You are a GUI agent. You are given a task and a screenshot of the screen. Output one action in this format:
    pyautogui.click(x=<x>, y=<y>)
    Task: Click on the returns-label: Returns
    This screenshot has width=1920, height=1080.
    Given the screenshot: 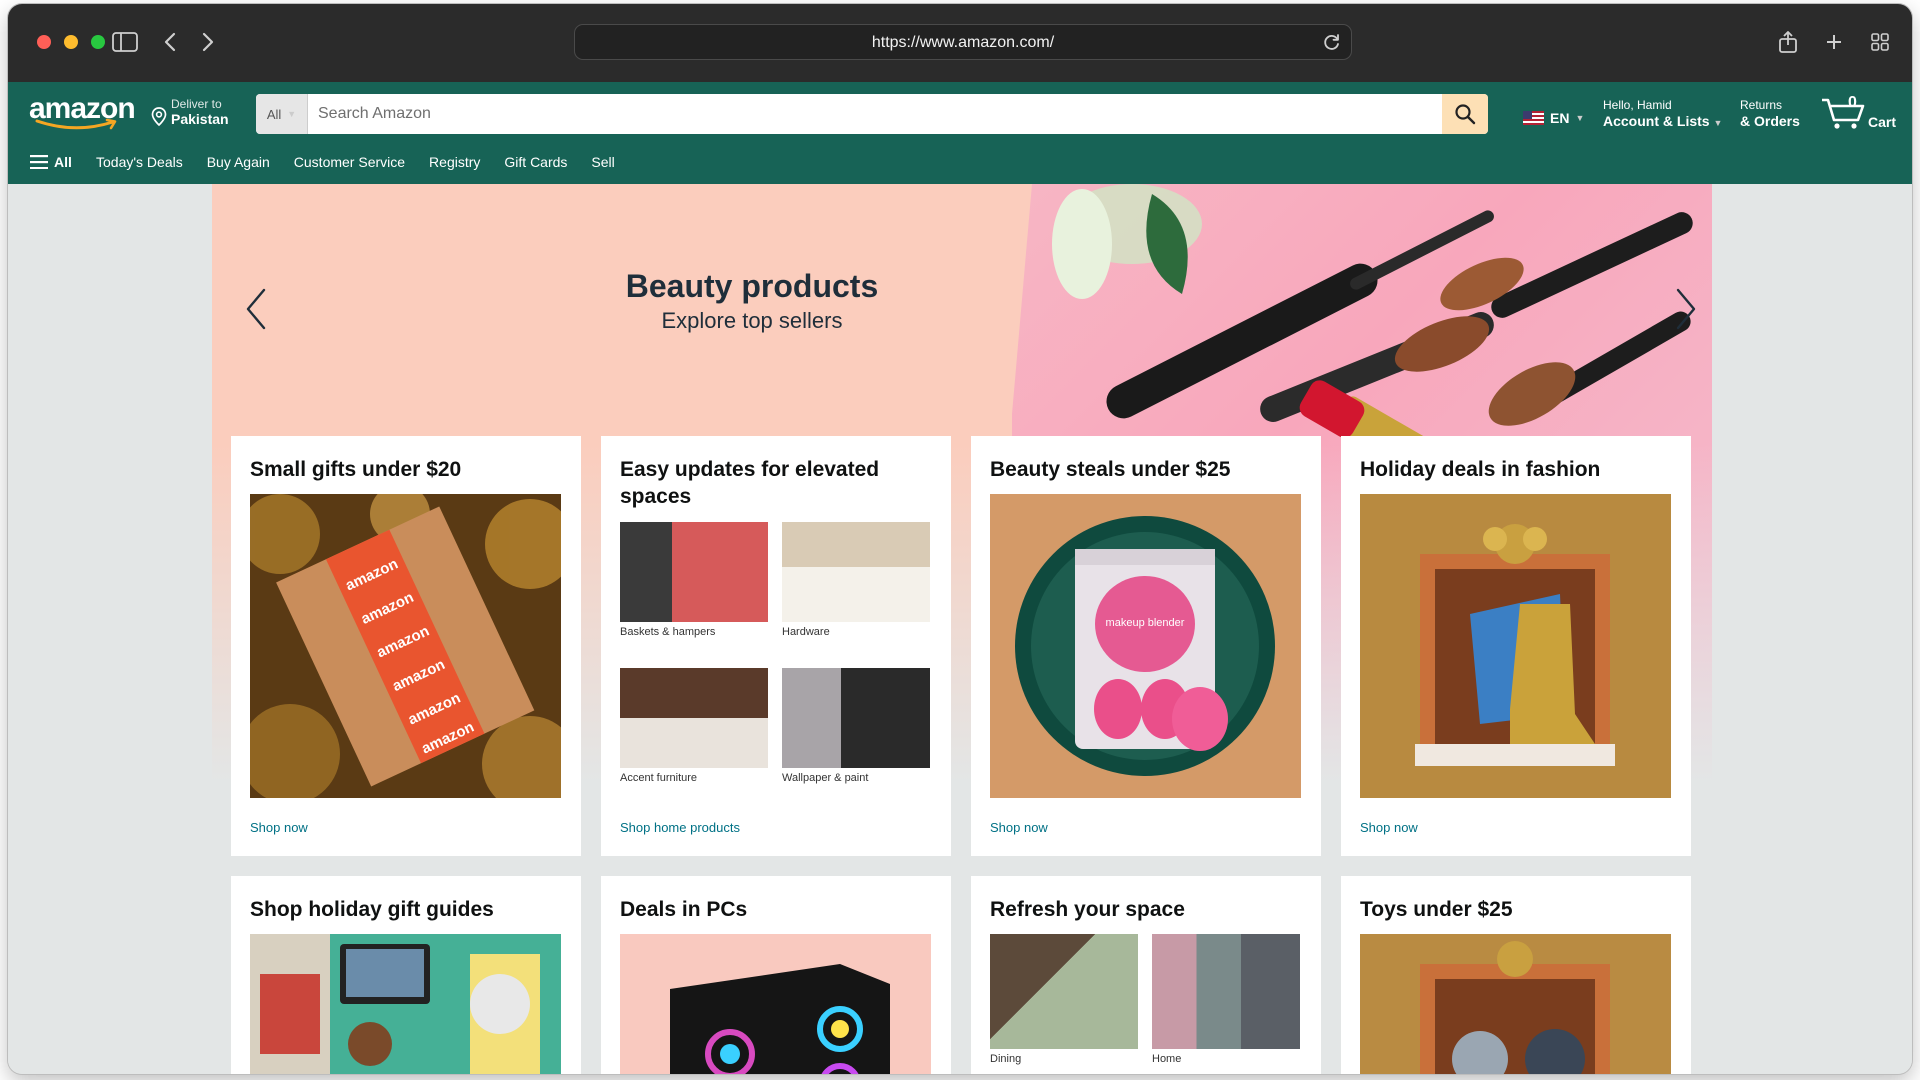 What is the action you would take?
    pyautogui.click(x=1761, y=105)
    